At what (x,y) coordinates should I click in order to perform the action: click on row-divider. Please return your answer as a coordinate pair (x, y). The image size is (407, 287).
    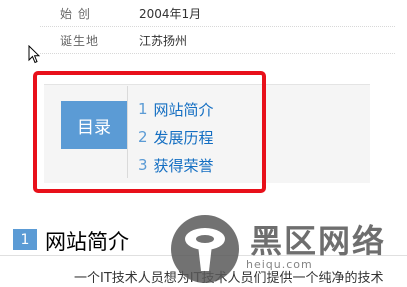
    Looking at the image, I should click on (217, 53).